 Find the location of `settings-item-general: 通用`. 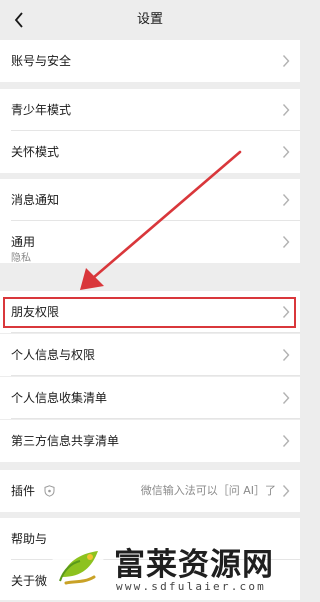

settings-item-general: 通用 is located at coordinates (150, 242).